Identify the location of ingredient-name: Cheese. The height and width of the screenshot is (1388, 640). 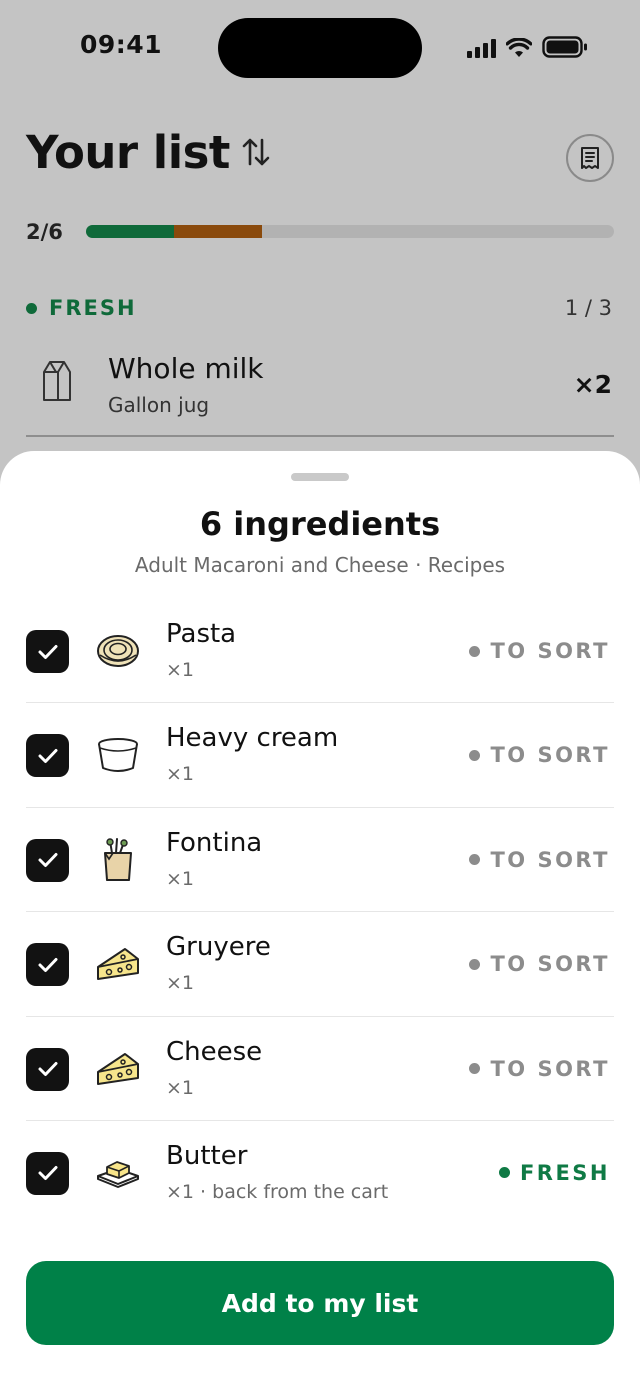
(214, 1051).